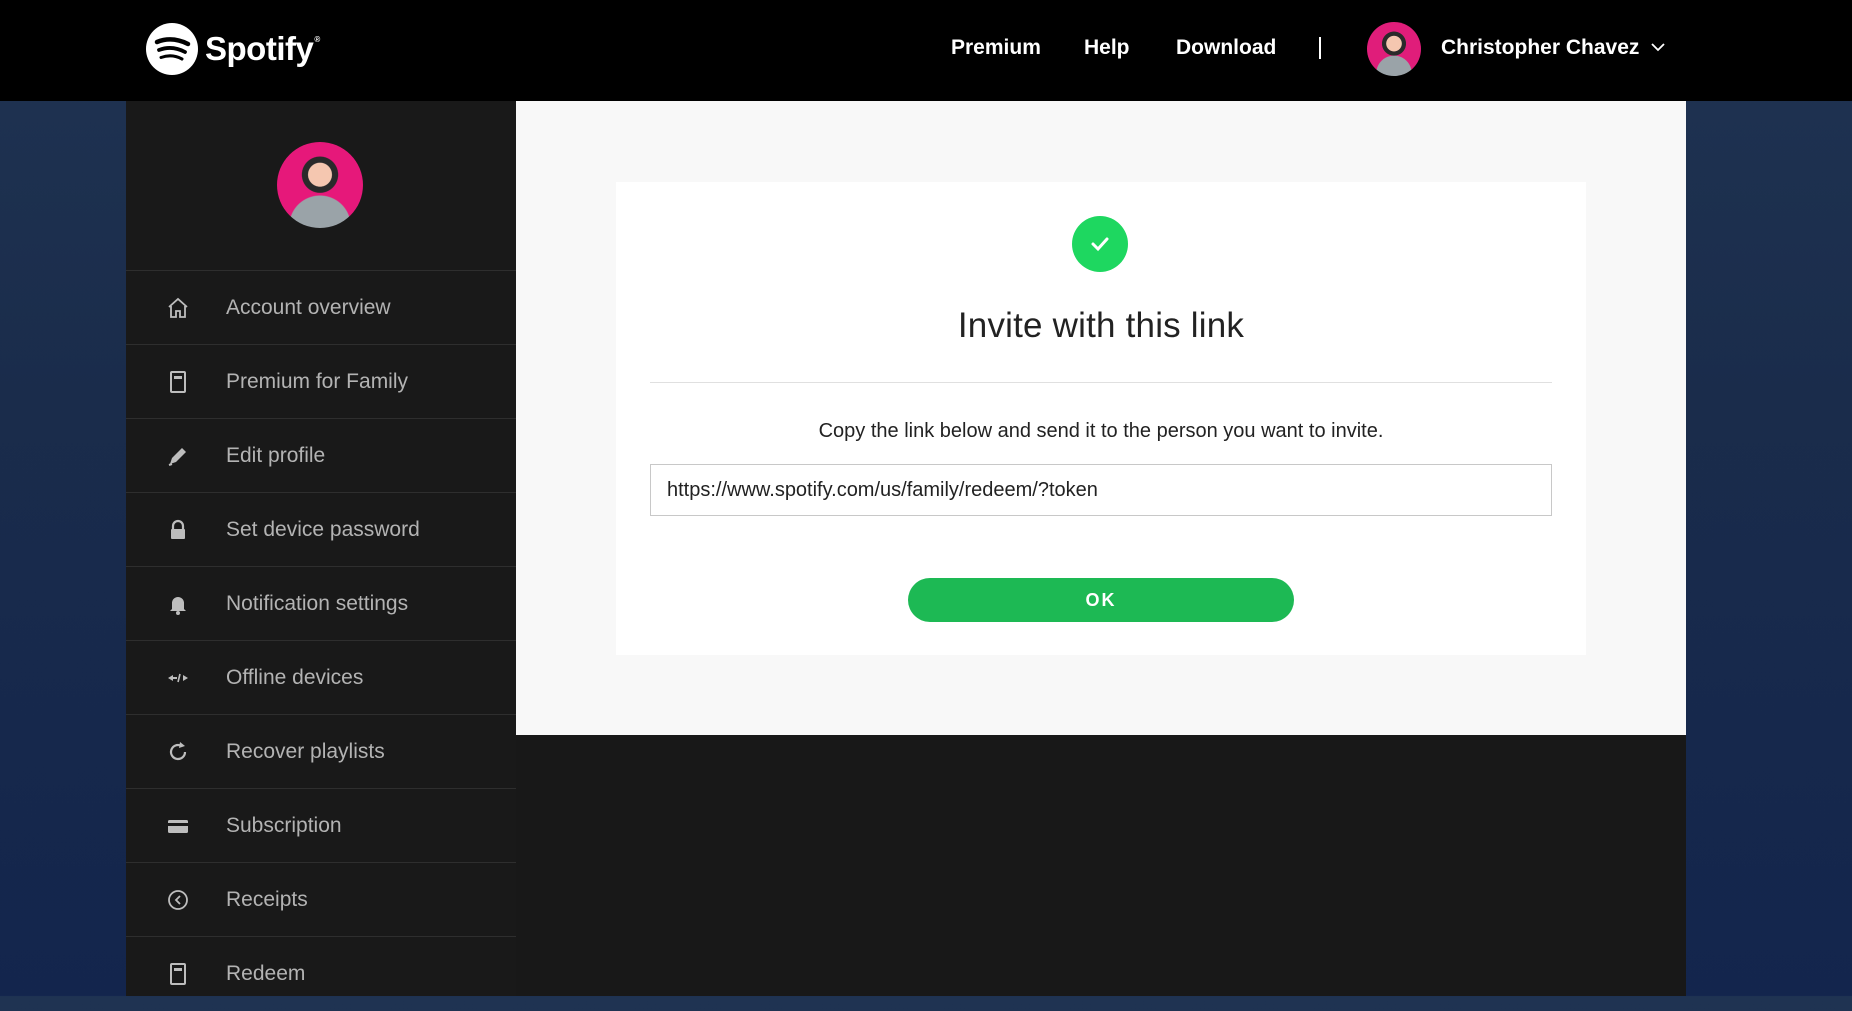 Image resolution: width=1852 pixels, height=1011 pixels. I want to click on sidebar-item-label: Redeem, so click(266, 973).